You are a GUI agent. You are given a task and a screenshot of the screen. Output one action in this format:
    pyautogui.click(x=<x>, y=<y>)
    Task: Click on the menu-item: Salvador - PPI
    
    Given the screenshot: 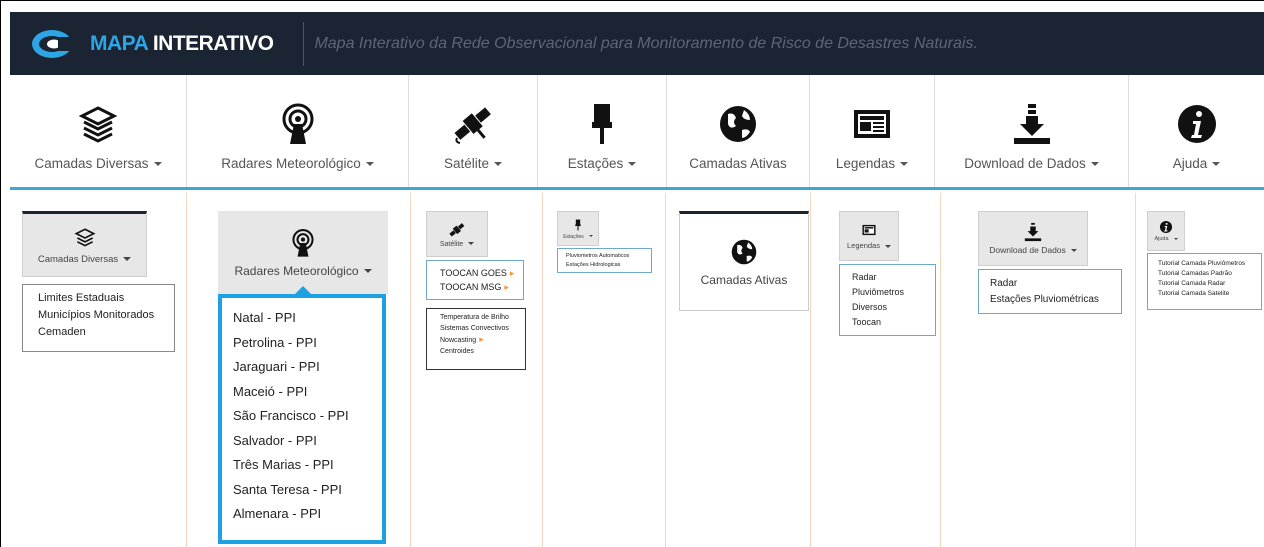 What is the action you would take?
    pyautogui.click(x=307, y=441)
    